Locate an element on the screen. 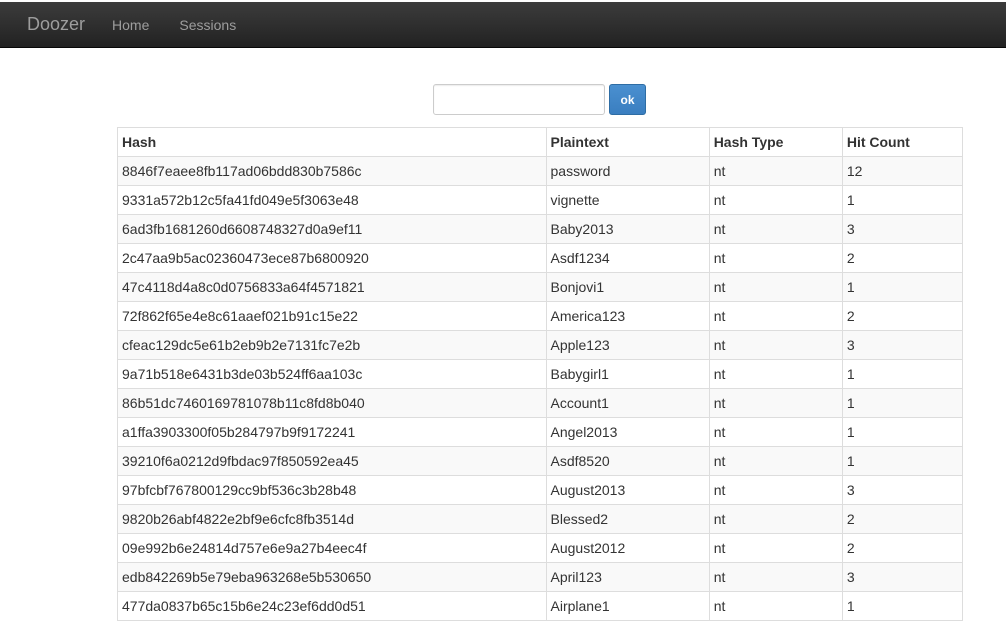 The width and height of the screenshot is (1006, 623). plaintext-cell: August2013 is located at coordinates (627, 490).